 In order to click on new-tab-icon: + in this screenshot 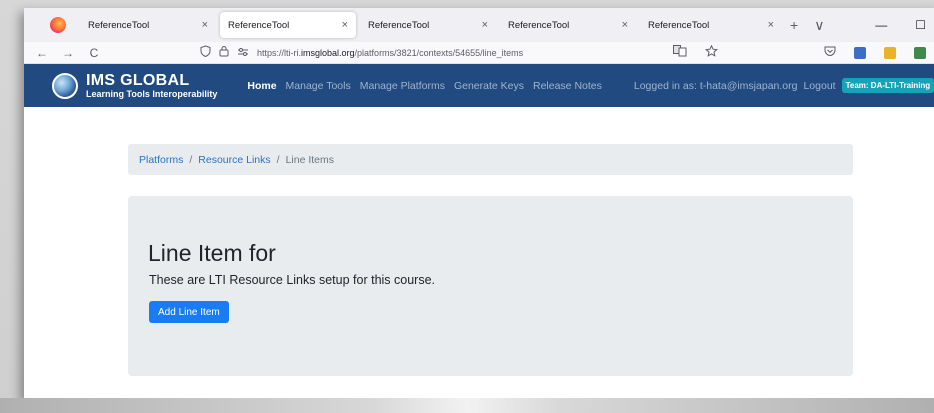, I will do `click(794, 25)`.